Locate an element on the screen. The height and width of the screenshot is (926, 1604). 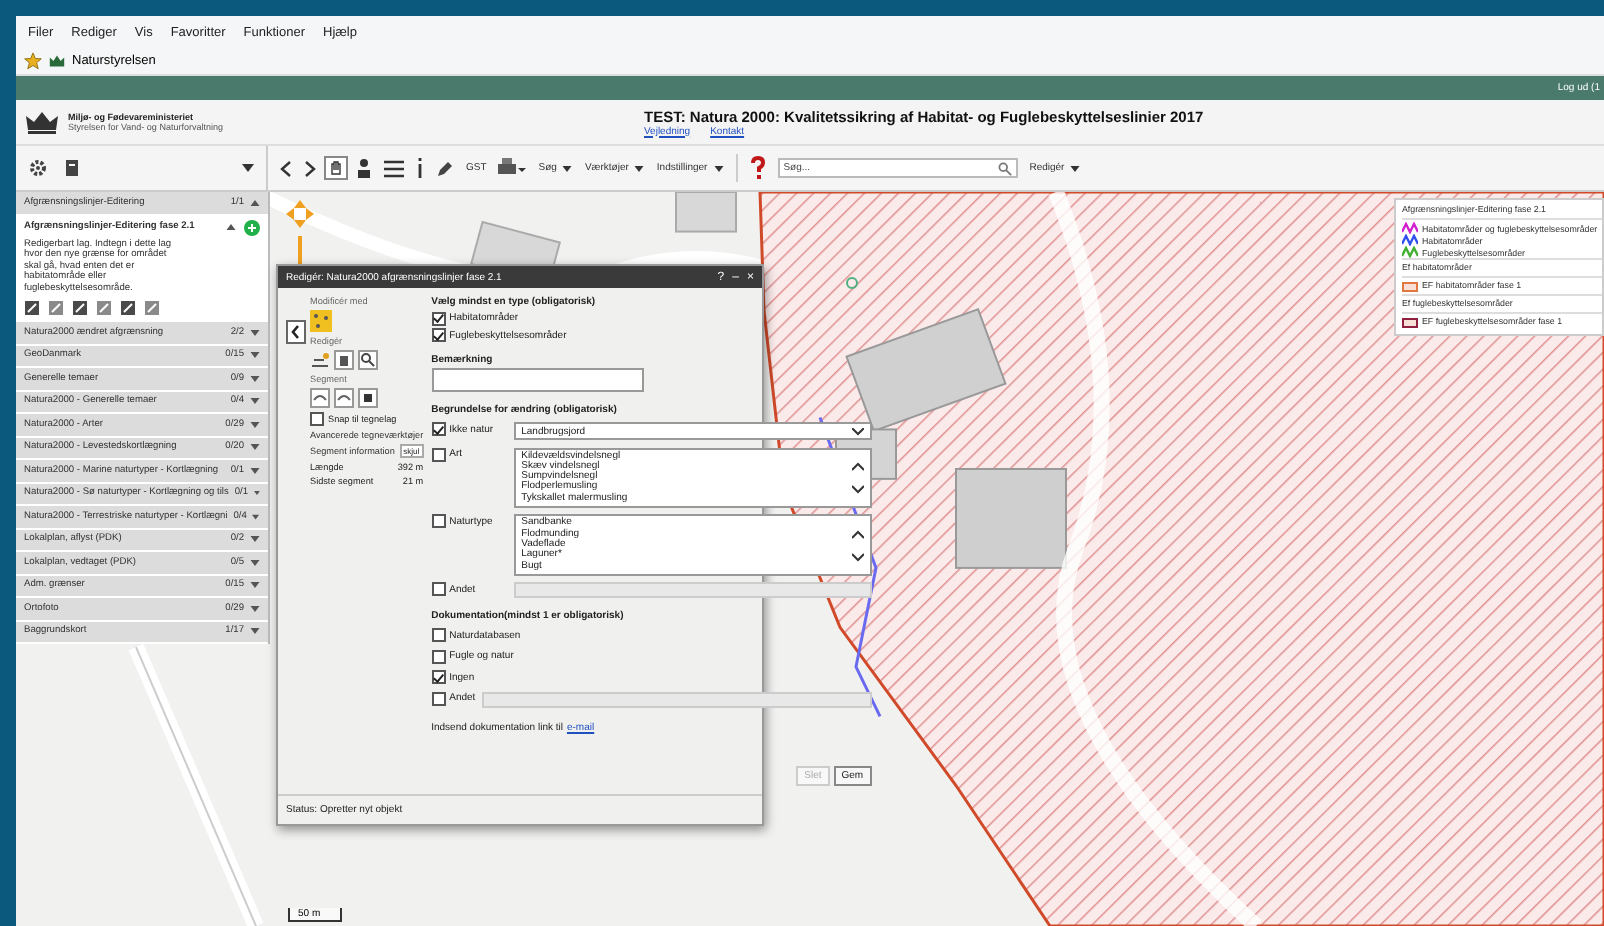
snap-checkbox is located at coordinates (317, 419).